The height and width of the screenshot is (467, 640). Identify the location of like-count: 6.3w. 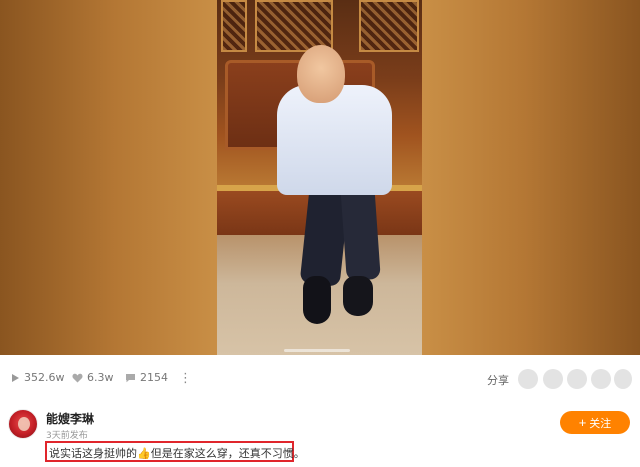
(100, 377).